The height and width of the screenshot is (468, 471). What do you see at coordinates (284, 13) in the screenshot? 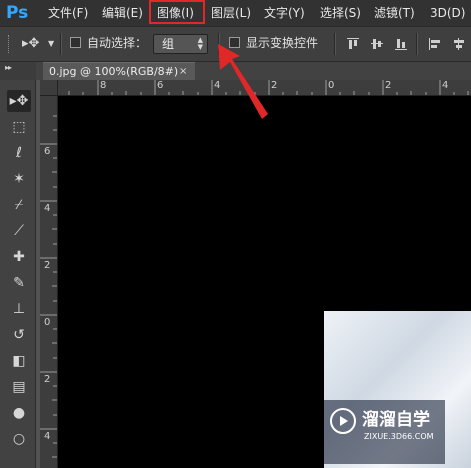
I see `menu-type: 文字(Y)` at bounding box center [284, 13].